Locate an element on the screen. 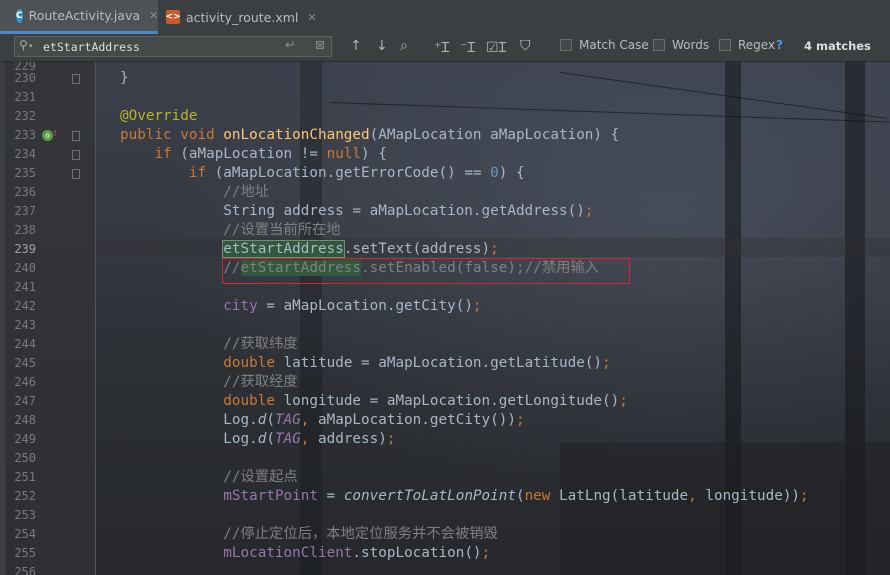 The height and width of the screenshot is (575, 890). line-number: 230 is located at coordinates (25, 78).